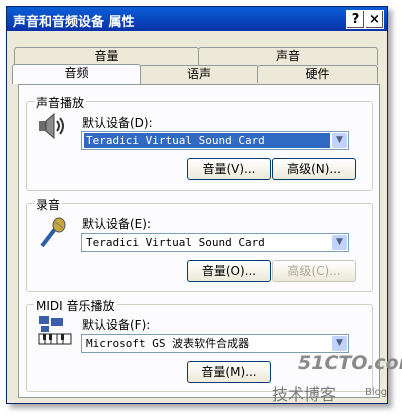 The image size is (402, 417). What do you see at coordinates (288, 56) in the screenshot?
I see `tab-sounds: 声音` at bounding box center [288, 56].